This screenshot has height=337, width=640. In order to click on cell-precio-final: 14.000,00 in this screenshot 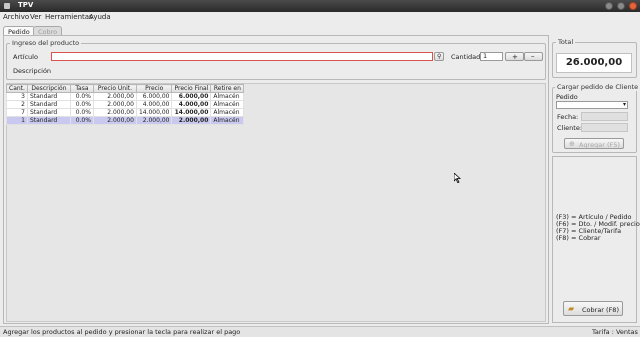, I will do `click(191, 112)`.